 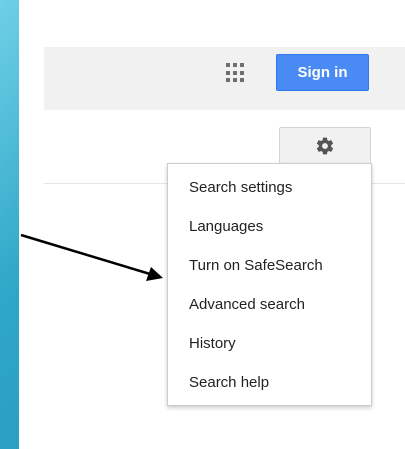 What do you see at coordinates (269, 226) in the screenshot?
I see `menu-item-languages: Languages` at bounding box center [269, 226].